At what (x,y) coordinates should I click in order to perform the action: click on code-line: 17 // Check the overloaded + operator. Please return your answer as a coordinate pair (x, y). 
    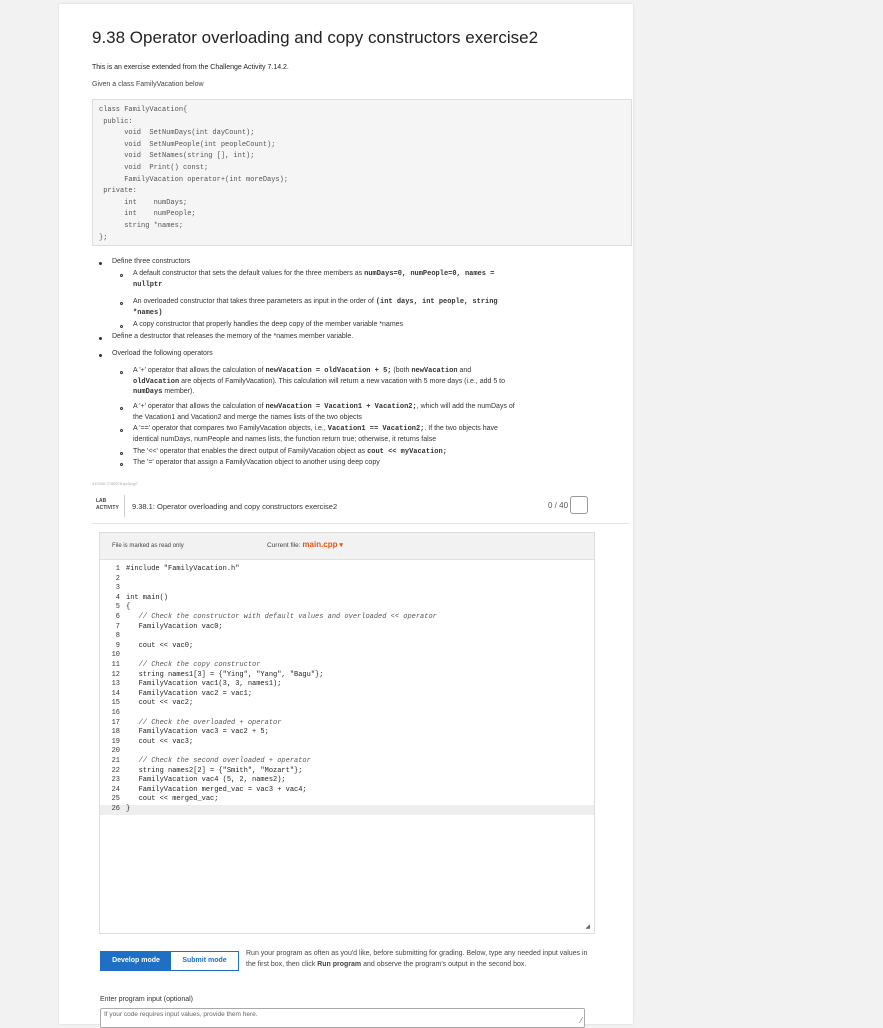
    Looking at the image, I should click on (347, 724).